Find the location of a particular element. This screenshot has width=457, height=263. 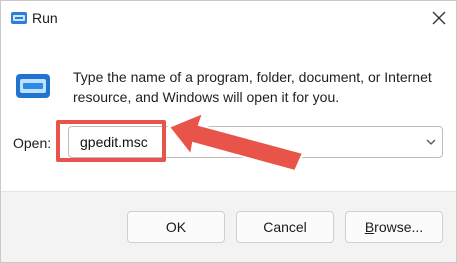

window-title: Run is located at coordinates (45, 18).